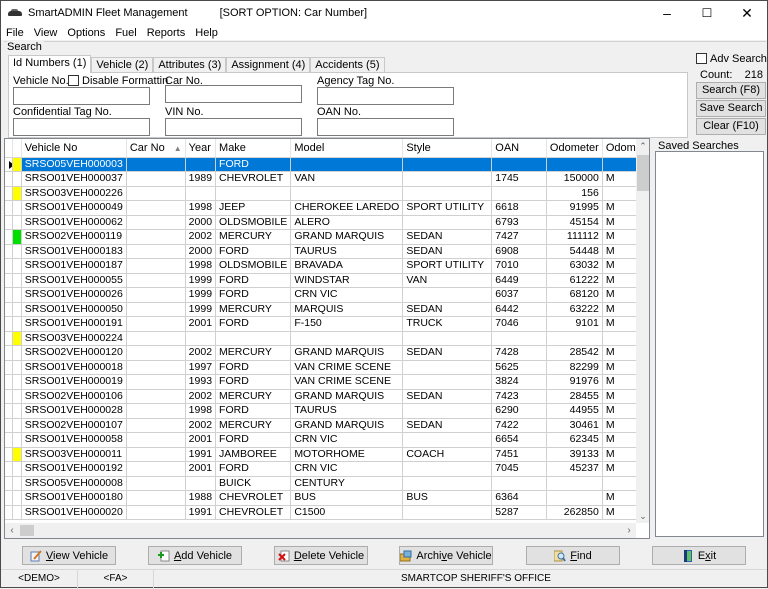 The width and height of the screenshot is (768, 589). I want to click on cell-style: SPORT UTILITY, so click(447, 208).